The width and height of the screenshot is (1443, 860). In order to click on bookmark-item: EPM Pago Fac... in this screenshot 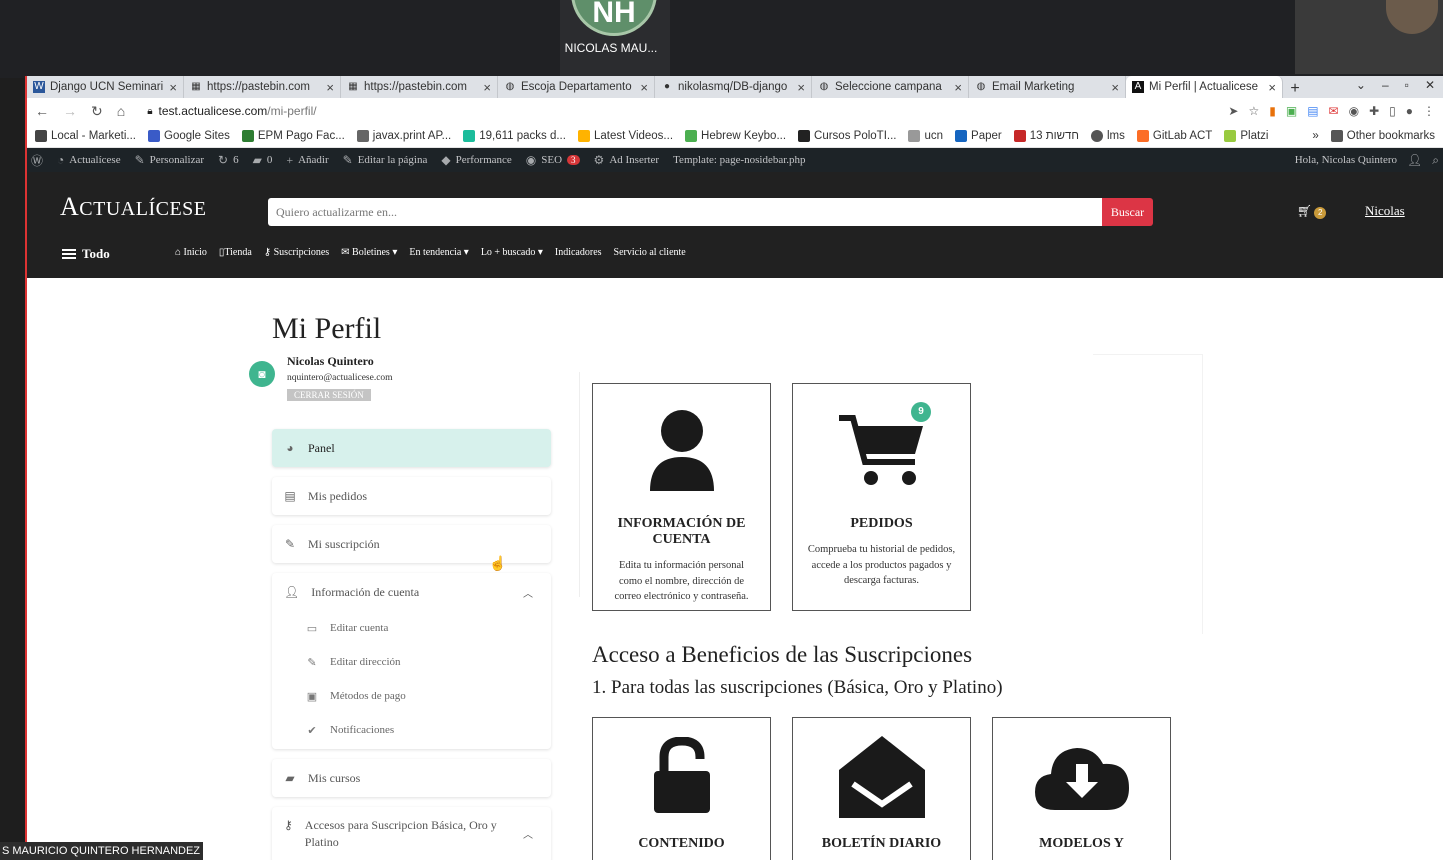, I will do `click(293, 135)`.